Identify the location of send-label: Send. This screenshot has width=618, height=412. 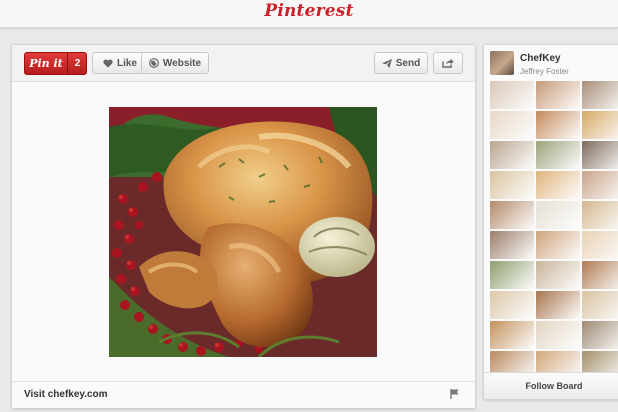
(408, 63).